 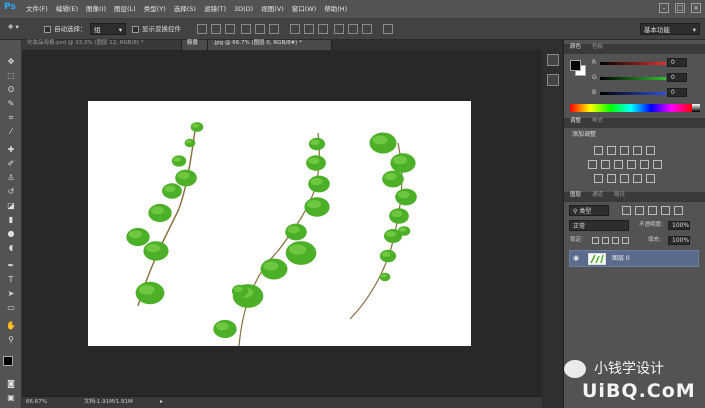 I want to click on fg-color-swatch, so click(x=575, y=65).